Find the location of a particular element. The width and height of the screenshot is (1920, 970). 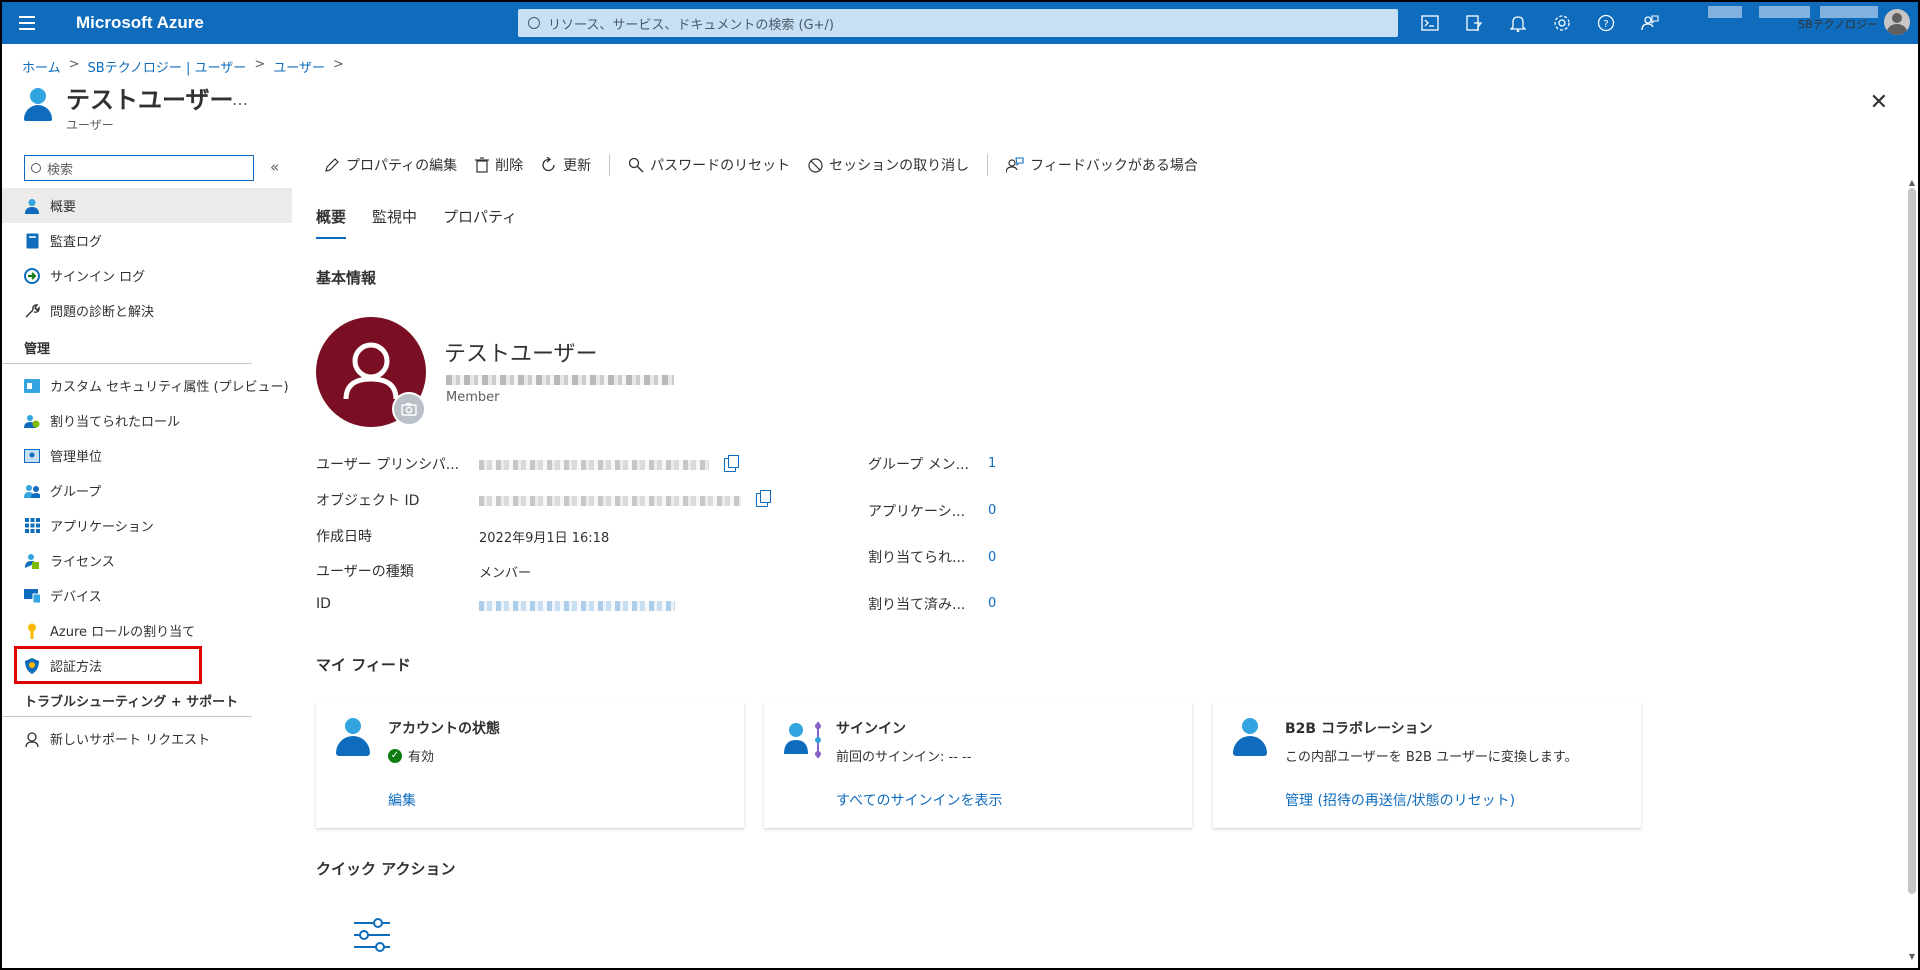

account-info: SBテクノロジー is located at coordinates (1793, 19).